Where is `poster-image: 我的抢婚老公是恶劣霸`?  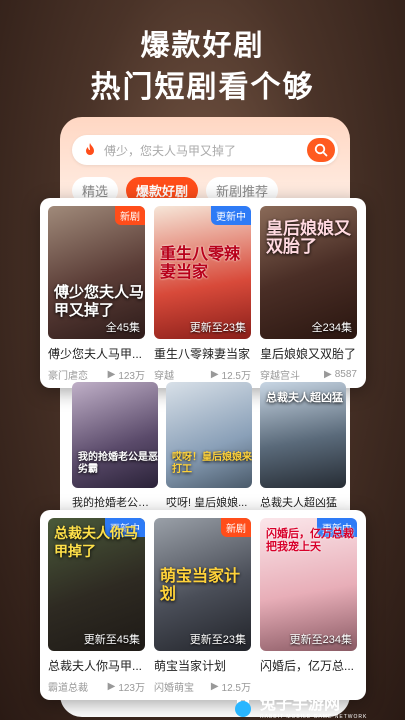 poster-image: 我的抢婚老公是恶劣霸 is located at coordinates (115, 435).